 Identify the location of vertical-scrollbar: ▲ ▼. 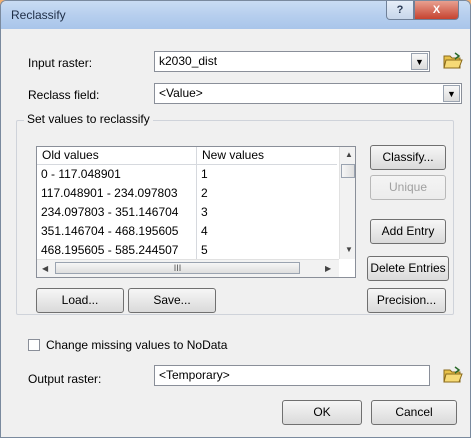
(347, 203).